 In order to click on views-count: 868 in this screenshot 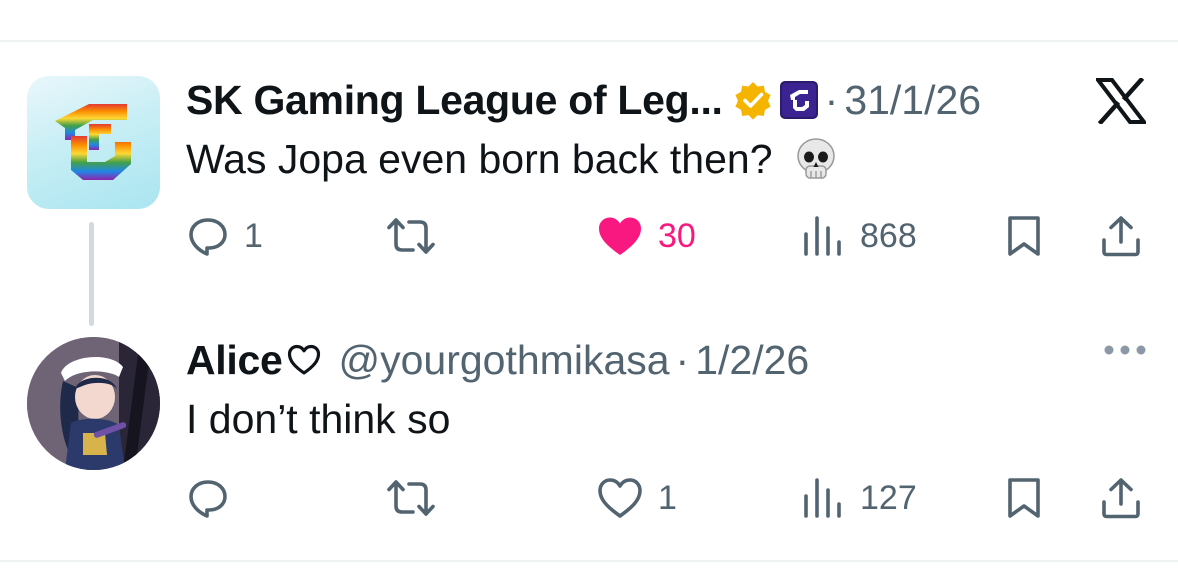, I will do `click(888, 235)`.